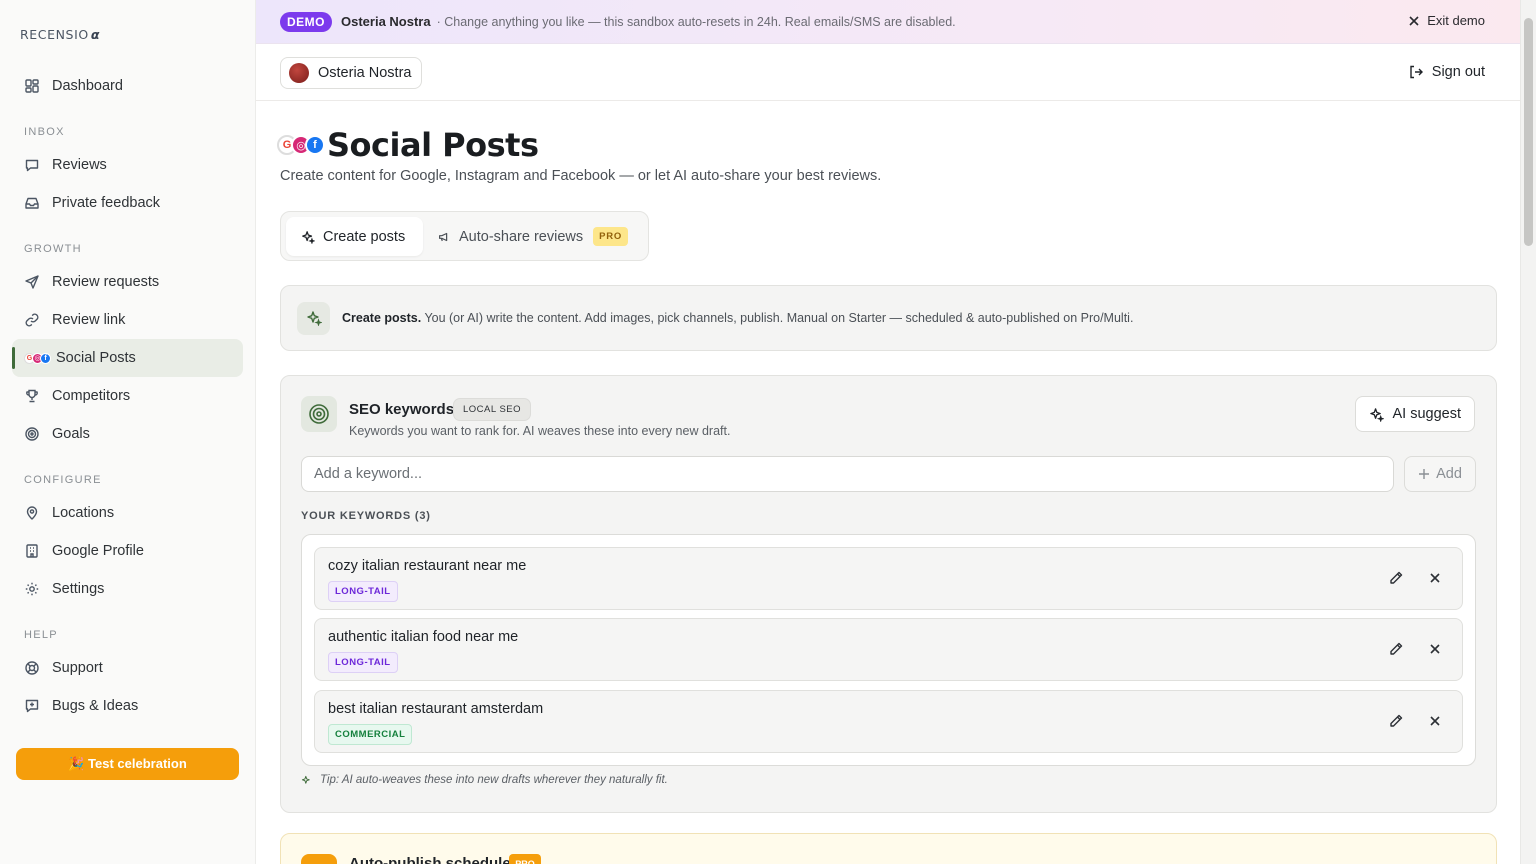 Image resolution: width=1536 pixels, height=864 pixels. Describe the element at coordinates (1528, 432) in the screenshot. I see `page-scrollbar` at that location.